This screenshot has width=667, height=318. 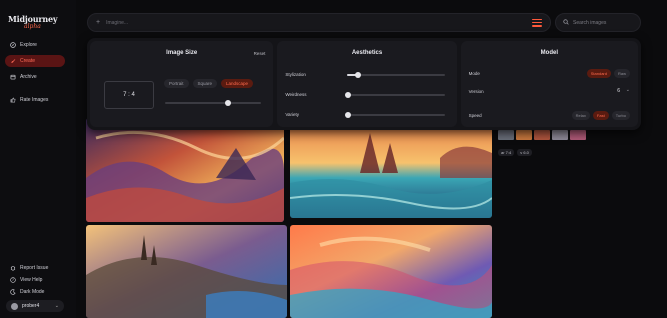 What do you see at coordinates (295, 74) in the screenshot?
I see `stylization-label: Stylization` at bounding box center [295, 74].